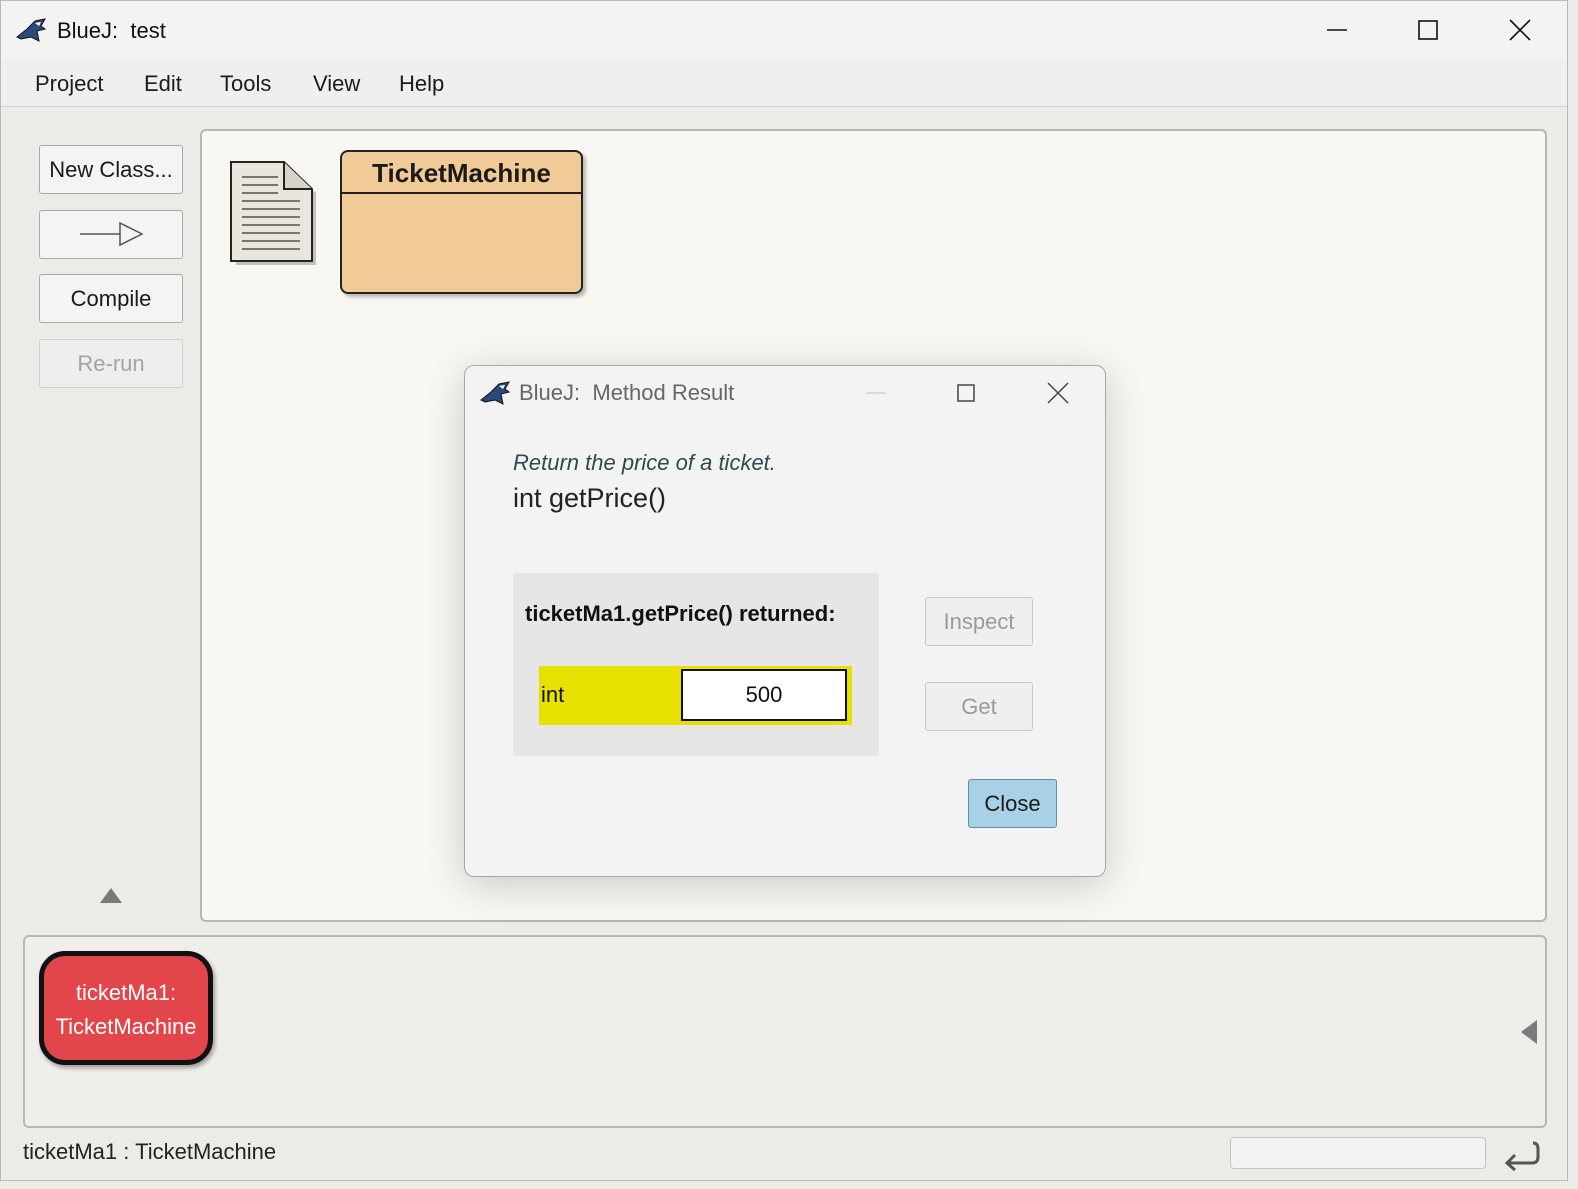 This screenshot has height=1189, width=1578. Describe the element at coordinates (644, 462) in the screenshot. I see `method-doc-comment: Return the price of a ticket.` at that location.